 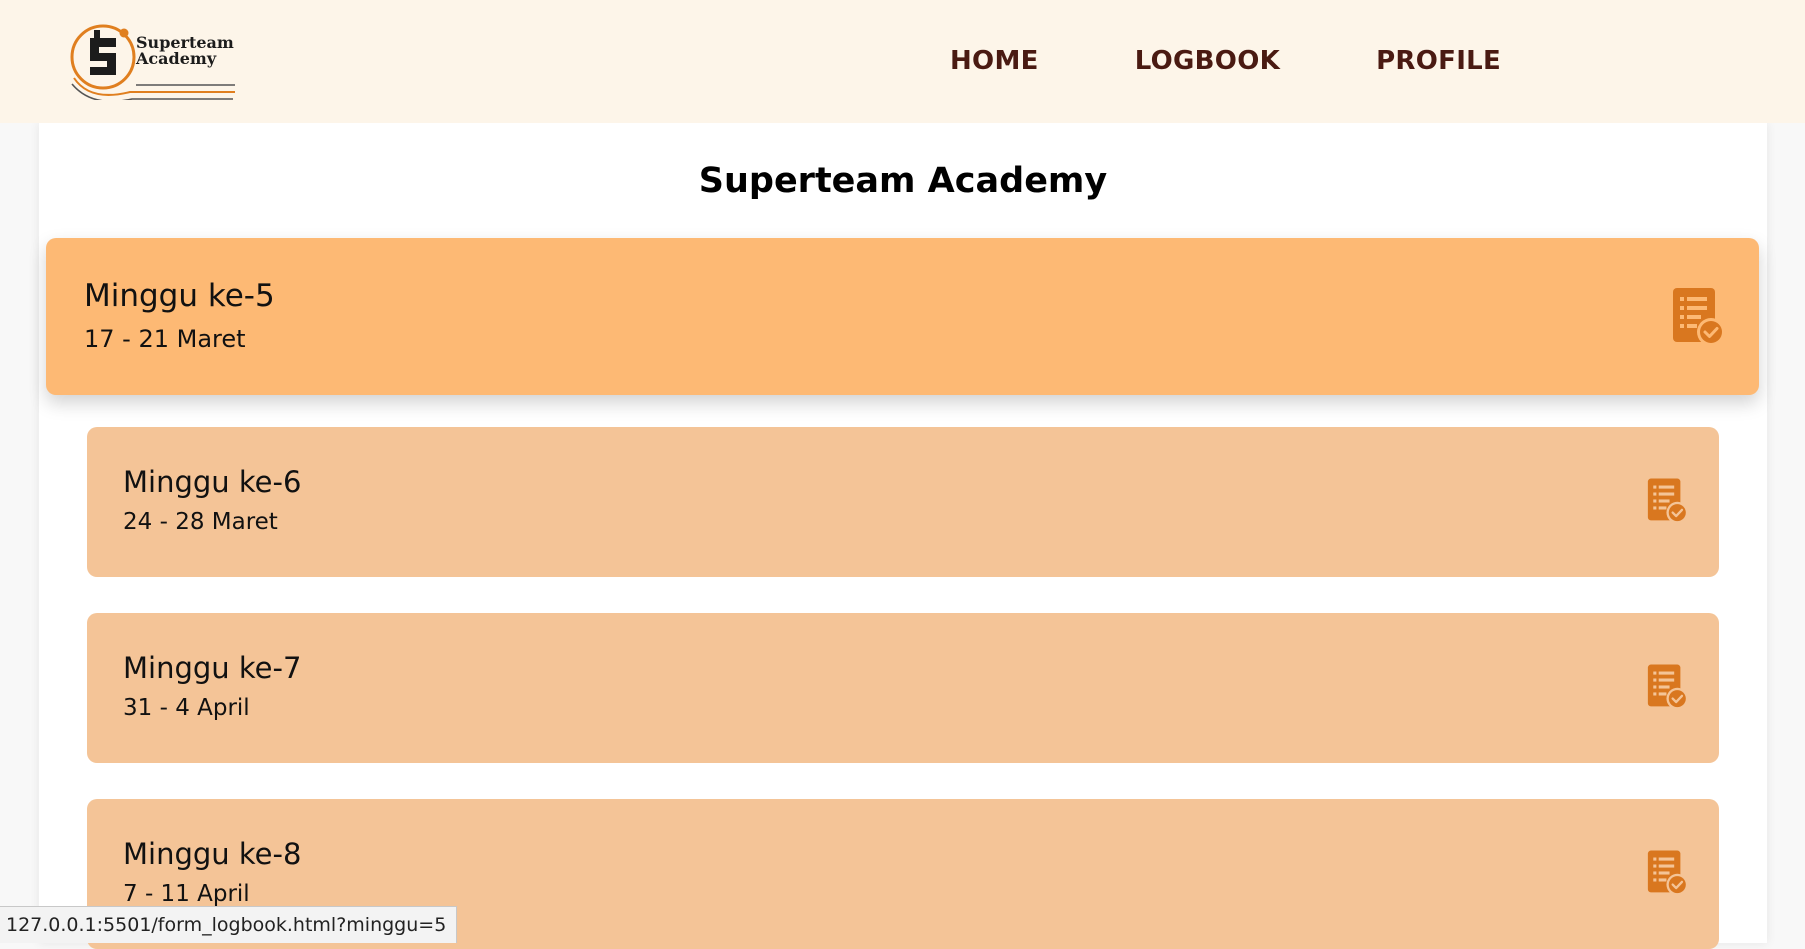 I want to click on logo-line-2: Academy, so click(x=176, y=58).